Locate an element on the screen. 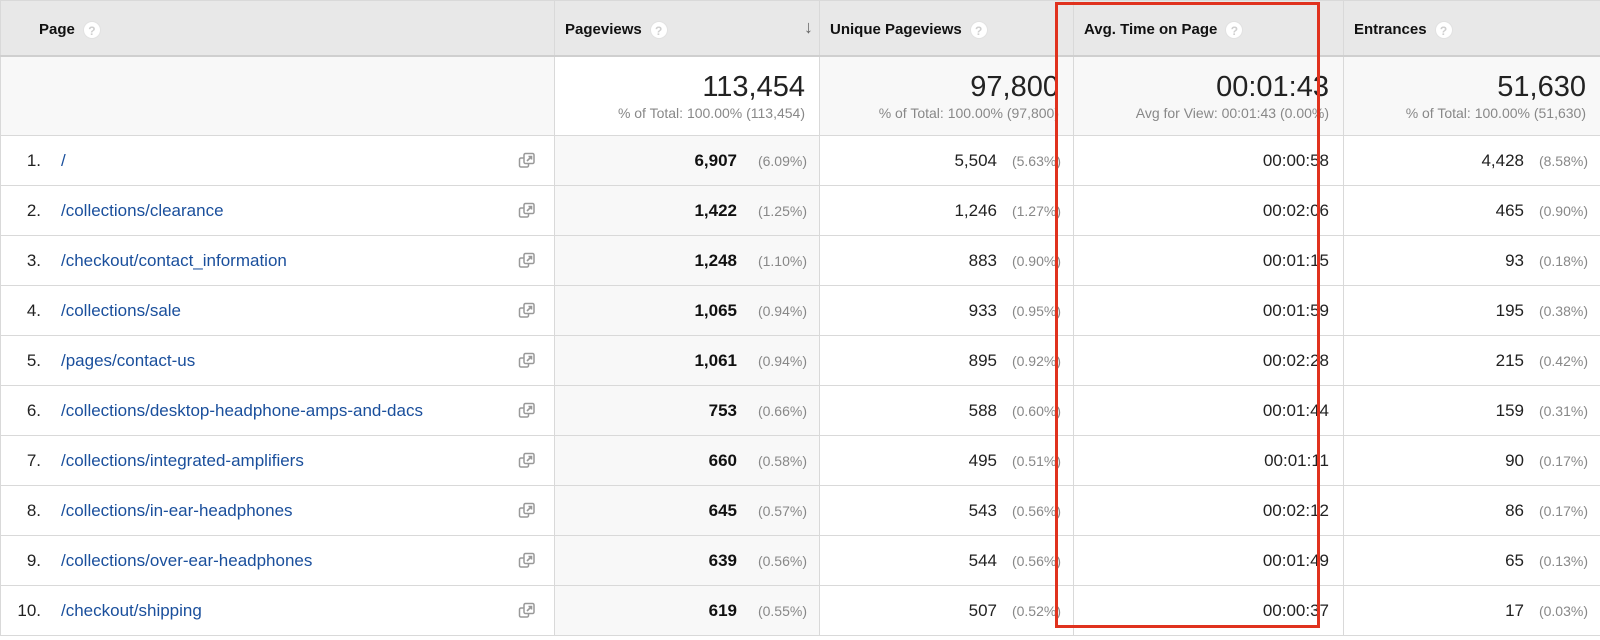 This screenshot has width=1600, height=640. totals-entrances: 51,630 % of Total: 100.00% (51,630) is located at coordinates (1471, 95).